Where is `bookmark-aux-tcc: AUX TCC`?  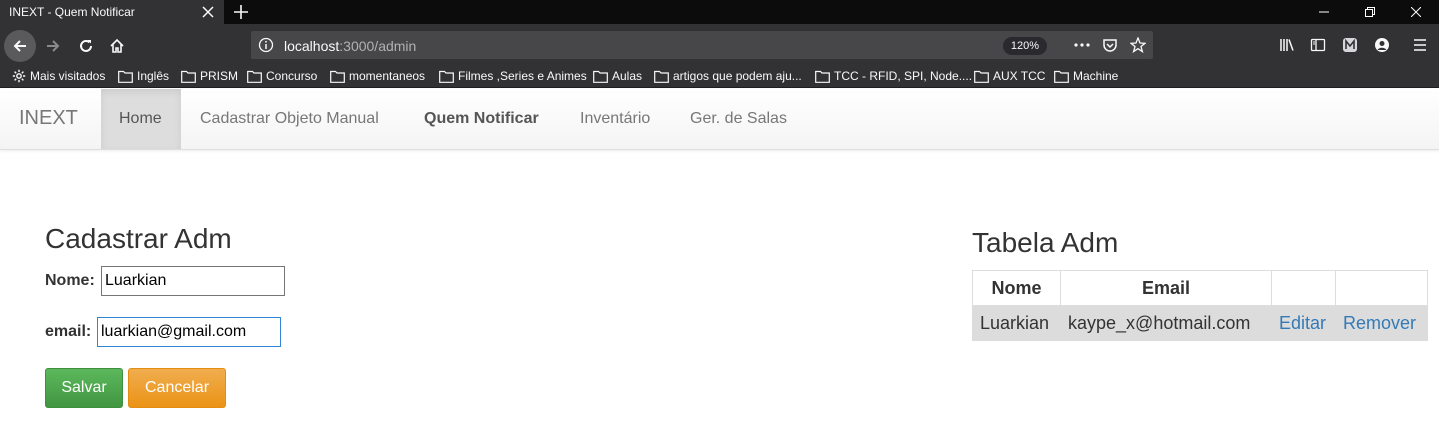
bookmark-aux-tcc: AUX TCC is located at coordinates (1009, 76).